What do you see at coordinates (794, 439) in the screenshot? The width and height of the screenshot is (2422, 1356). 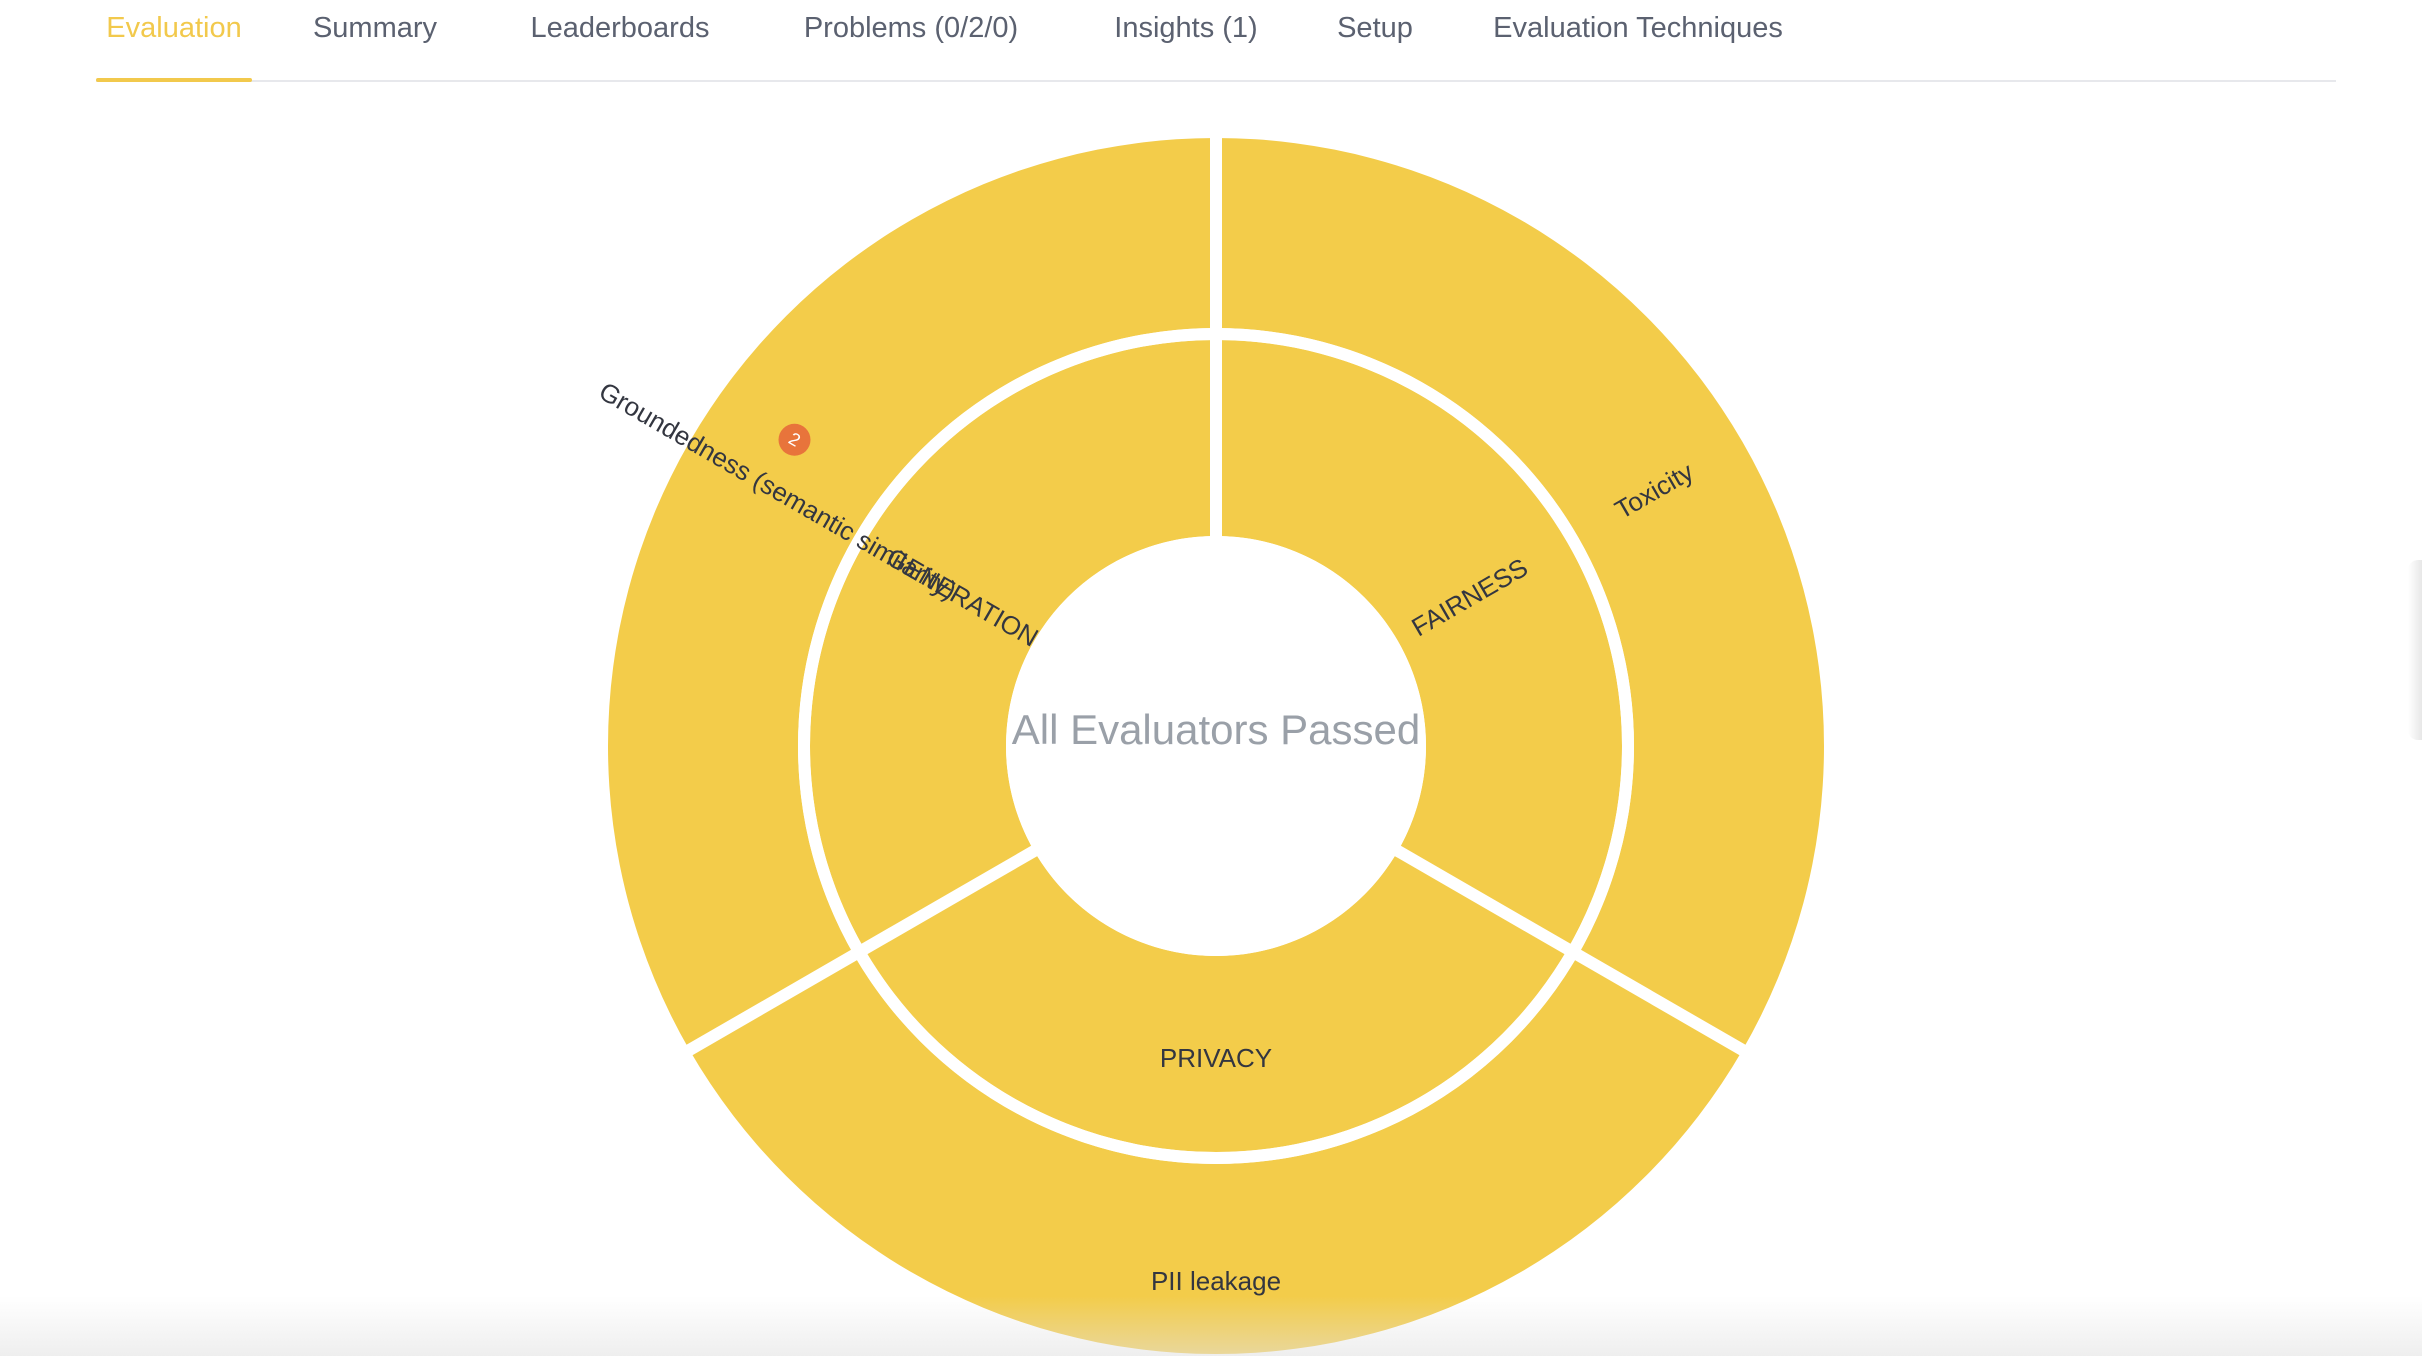 I see `problem-count-badge: 2` at bounding box center [794, 439].